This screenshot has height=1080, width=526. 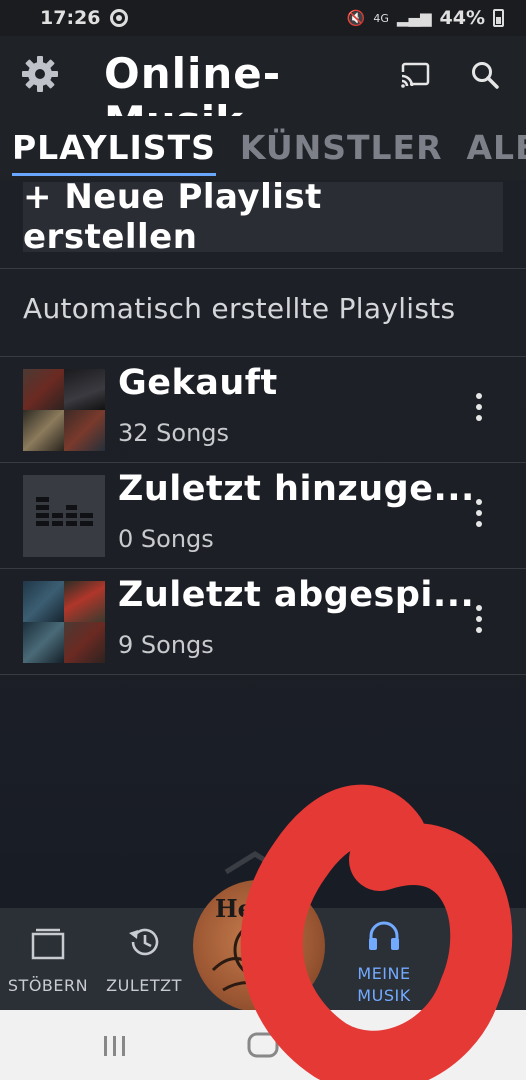 What do you see at coordinates (166, 539) in the screenshot?
I see `playlist-song-count: 0 Songs` at bounding box center [166, 539].